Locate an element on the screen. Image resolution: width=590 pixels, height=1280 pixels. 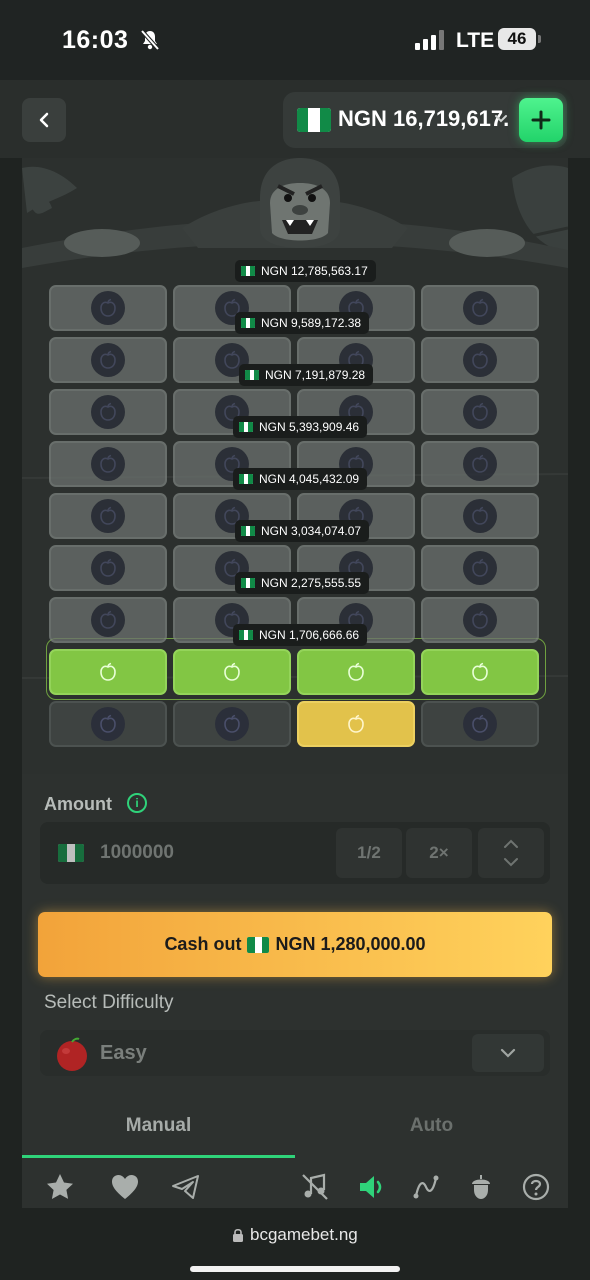
home-indicator is located at coordinates (295, 1269).